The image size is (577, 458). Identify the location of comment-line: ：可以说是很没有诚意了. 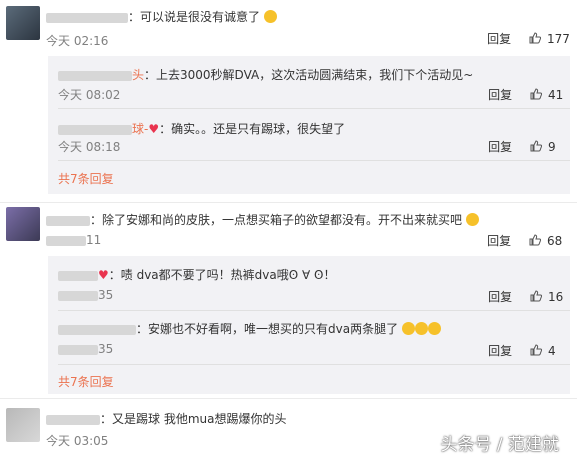
(161, 16).